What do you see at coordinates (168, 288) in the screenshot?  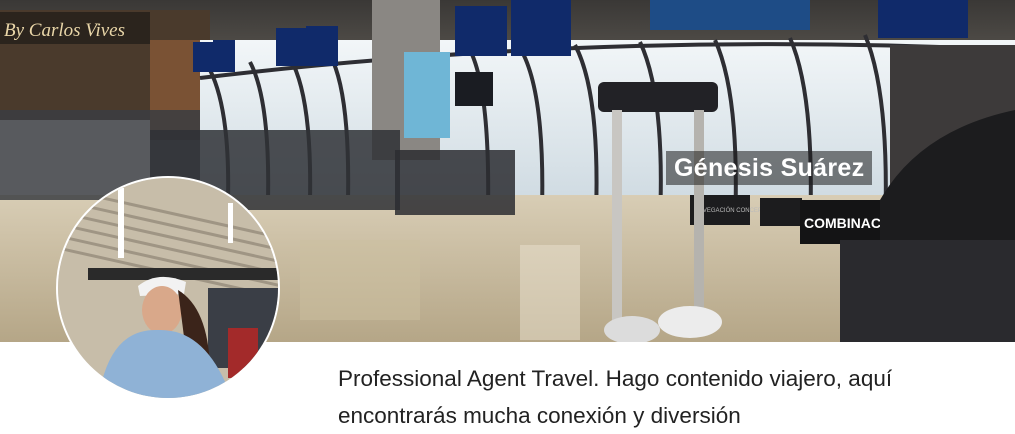 I see `avatar` at bounding box center [168, 288].